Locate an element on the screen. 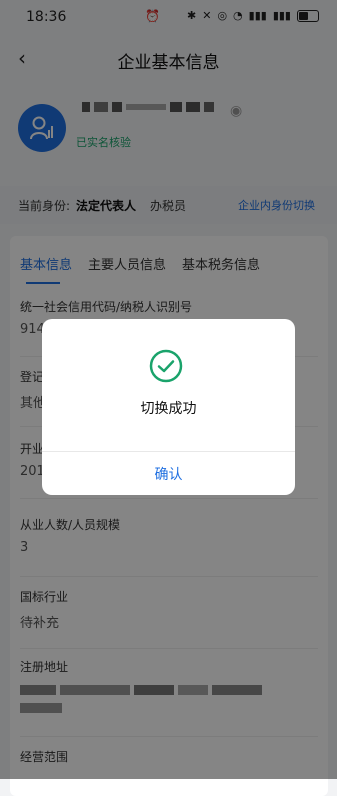  check-circle-icon is located at coordinates (166, 366).